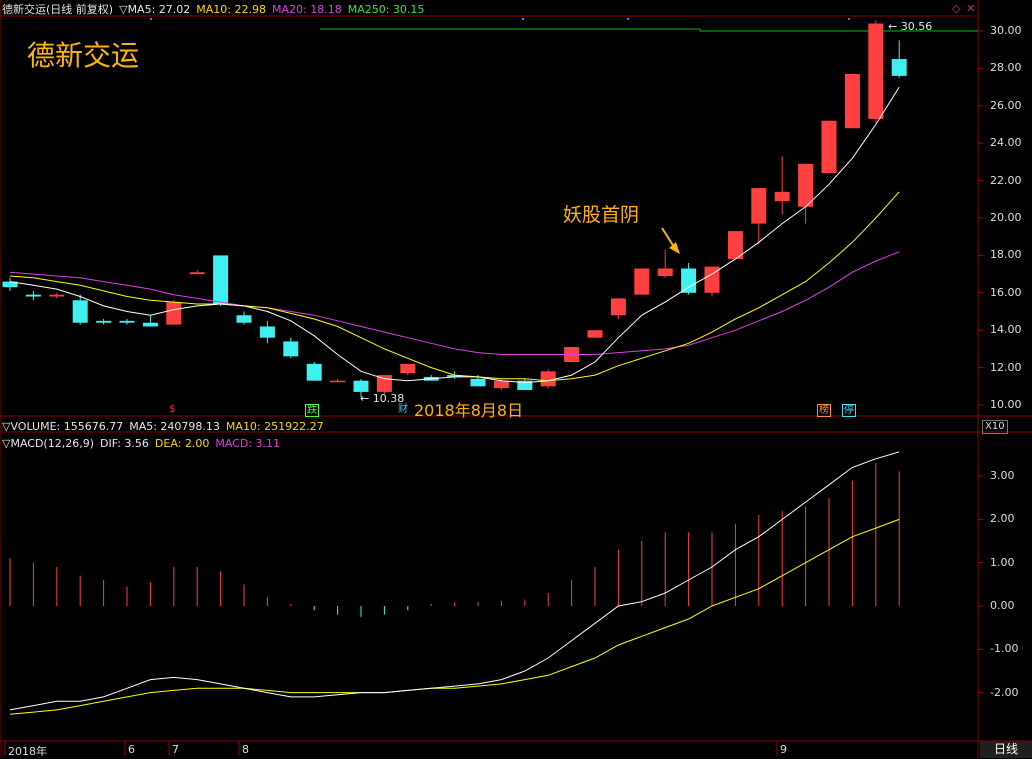 The image size is (1032, 759). What do you see at coordinates (601, 215) in the screenshot?
I see `first-yin-annotation: 妖股首阴` at bounding box center [601, 215].